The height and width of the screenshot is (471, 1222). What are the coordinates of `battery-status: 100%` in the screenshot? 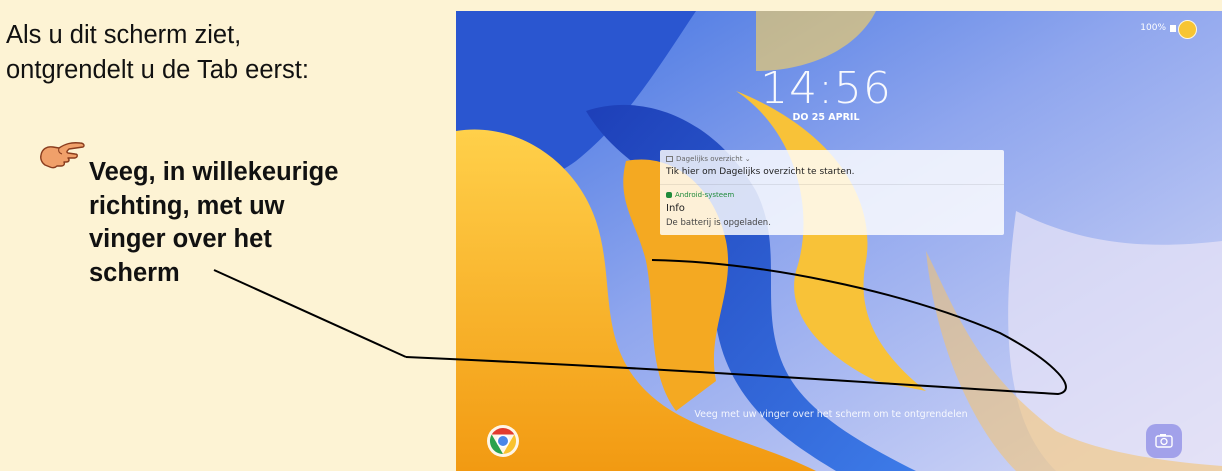 It's located at (1153, 28).